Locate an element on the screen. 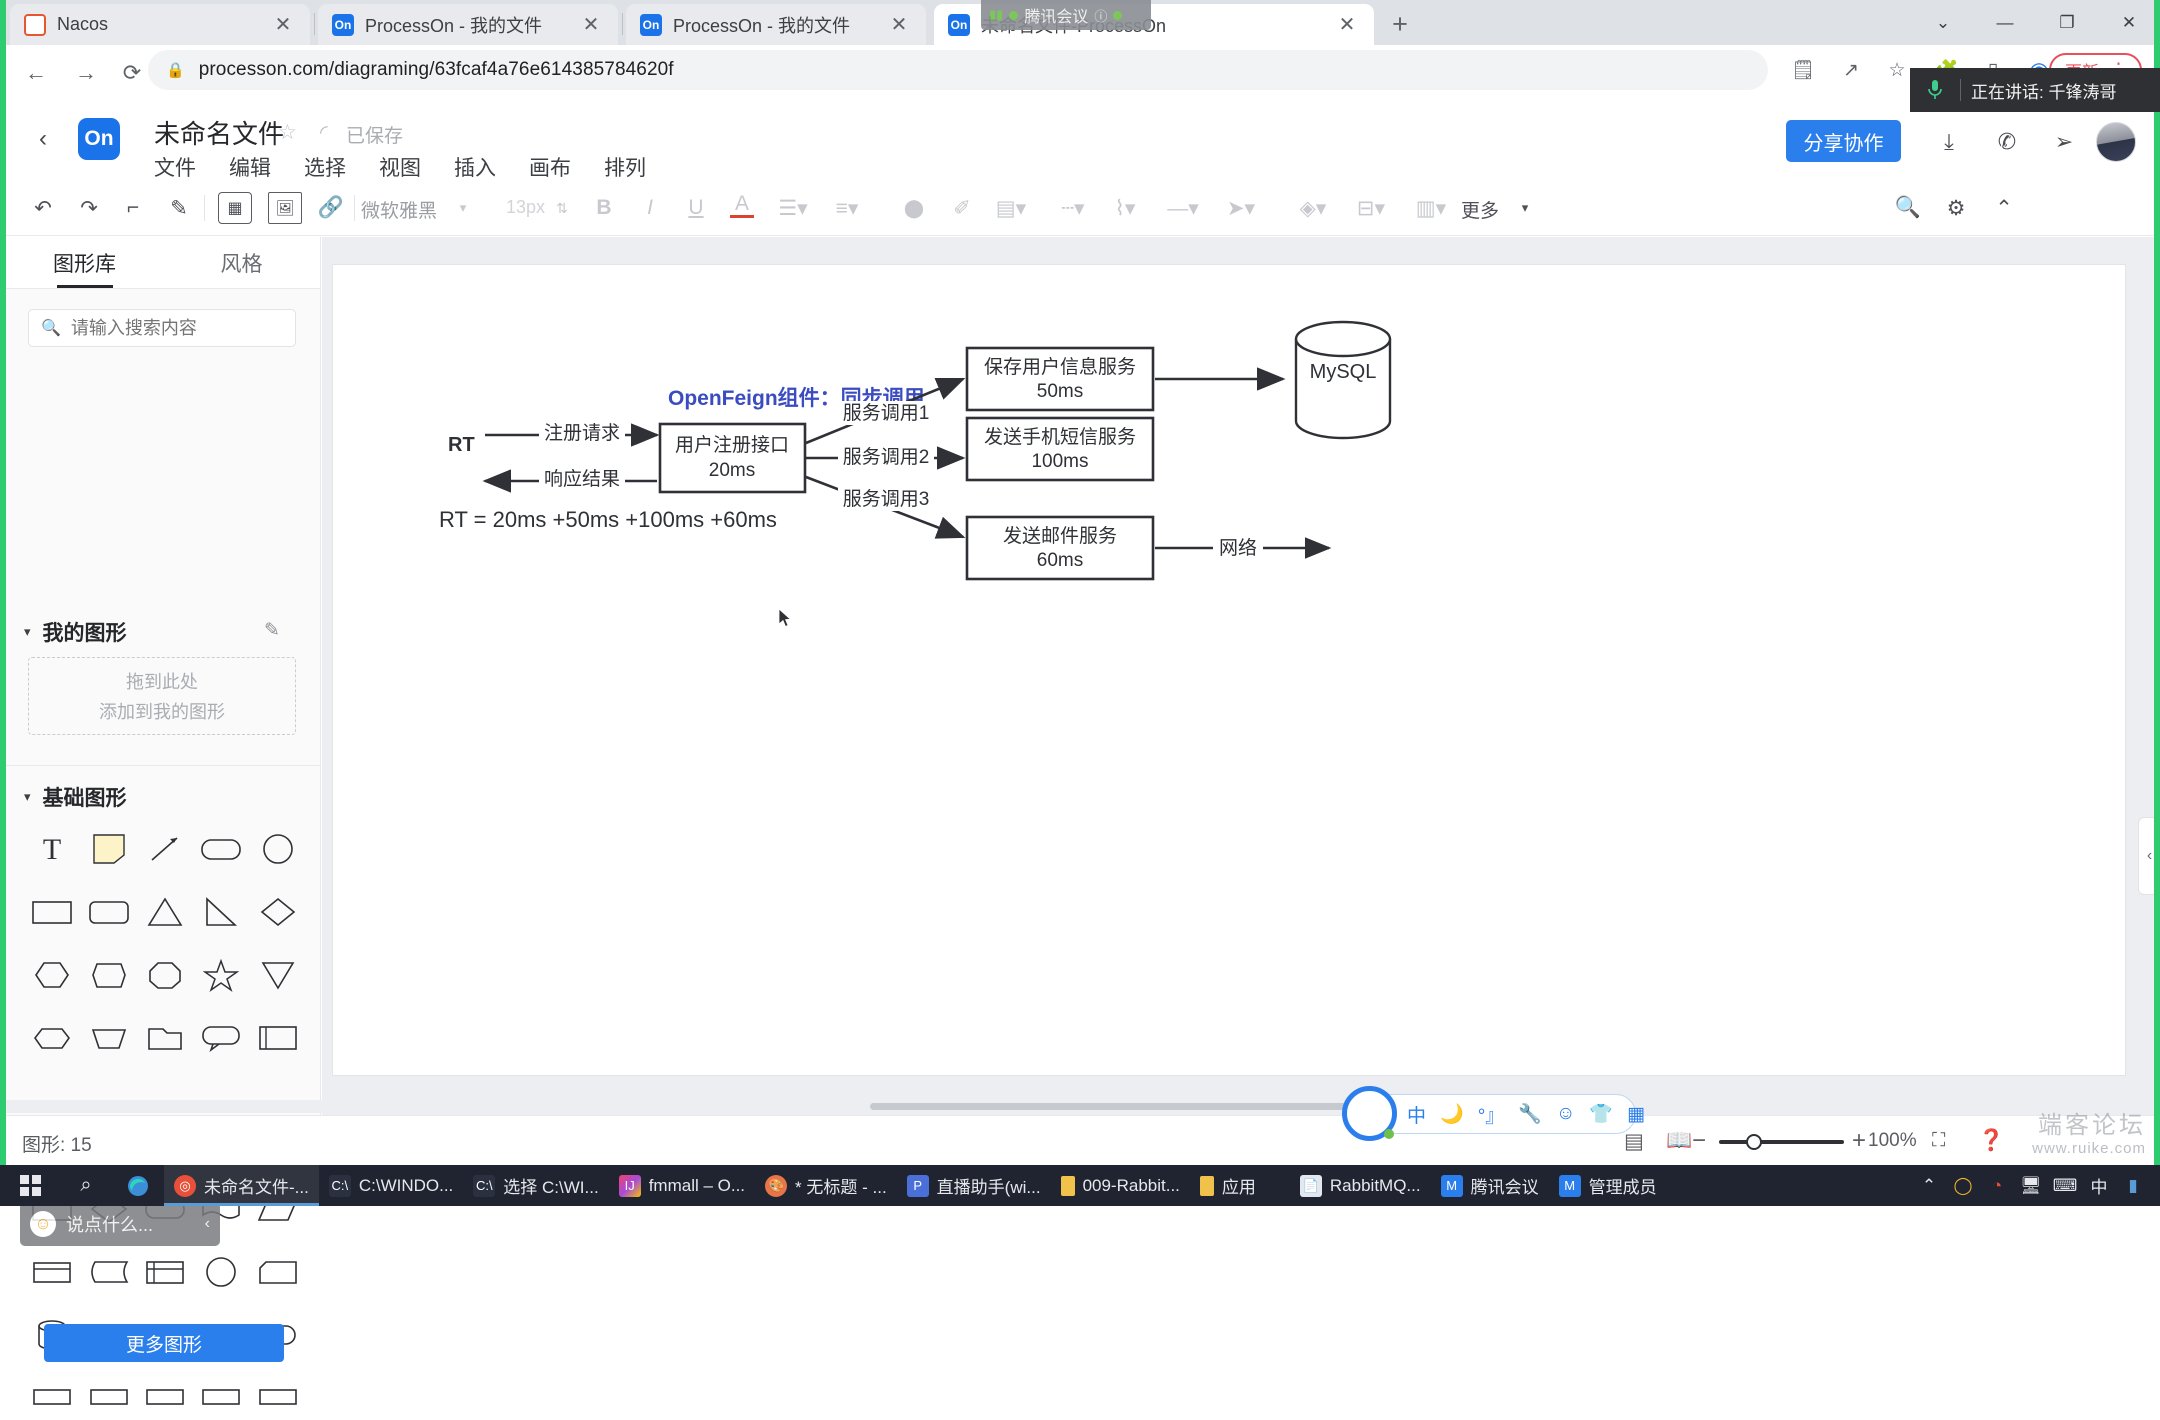 The width and height of the screenshot is (2160, 1420). browser-tab-nacos: (-) Nacos ✕ is located at coordinates (160, 24).